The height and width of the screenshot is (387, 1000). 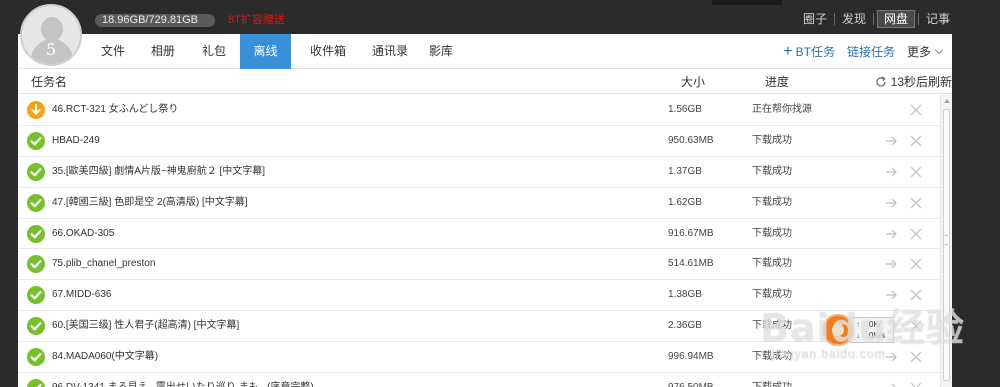 I want to click on tab-actions: + BT任务 链接任务 更多, so click(x=863, y=51).